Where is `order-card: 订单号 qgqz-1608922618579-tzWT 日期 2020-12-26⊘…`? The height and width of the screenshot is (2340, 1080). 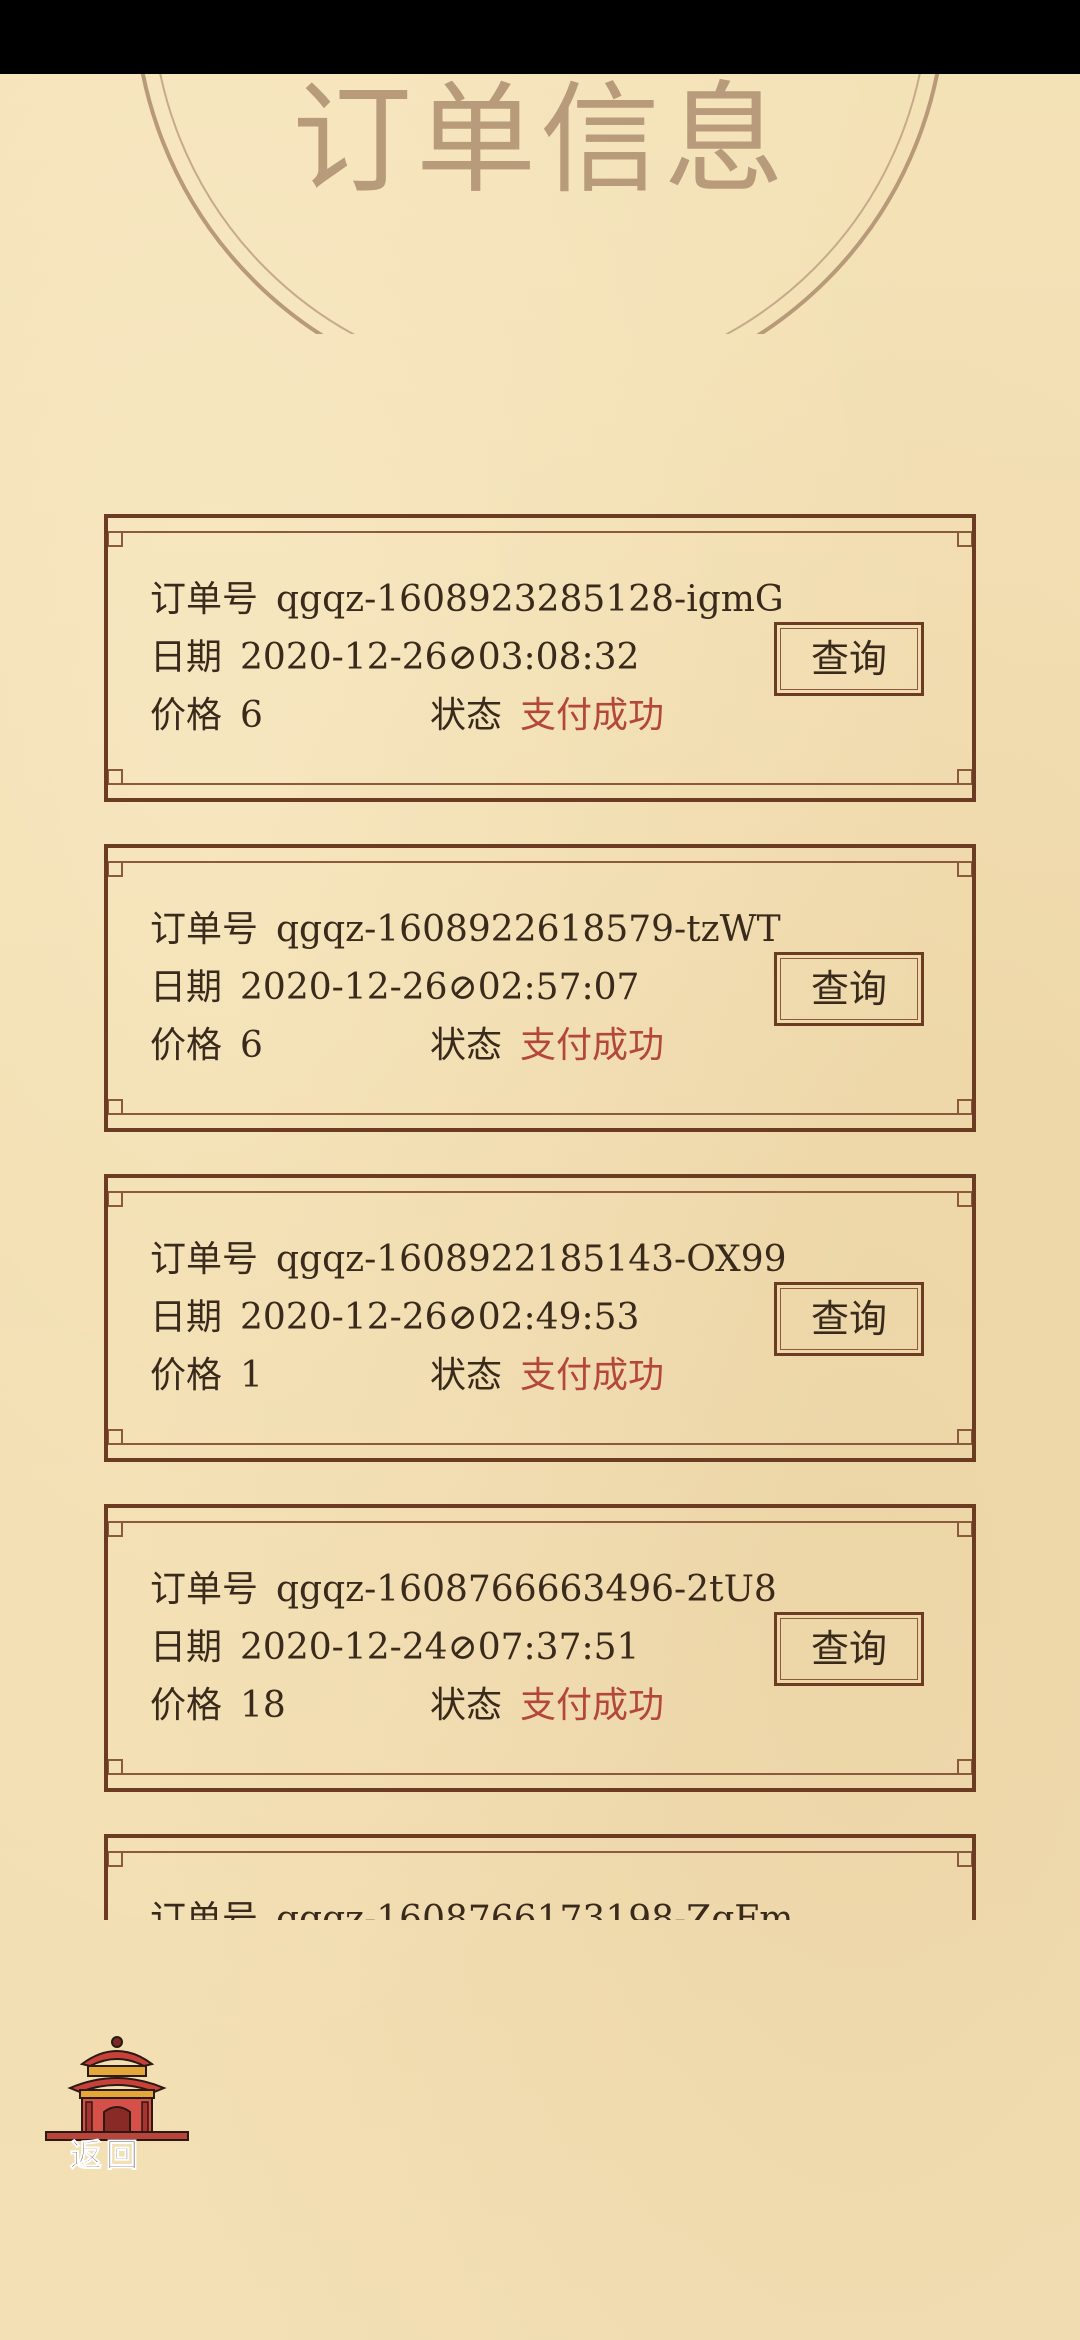
order-card: 订单号 qgqz-1608922618579-tzWT 日期 2020-12-26⊘… is located at coordinates (540, 988).